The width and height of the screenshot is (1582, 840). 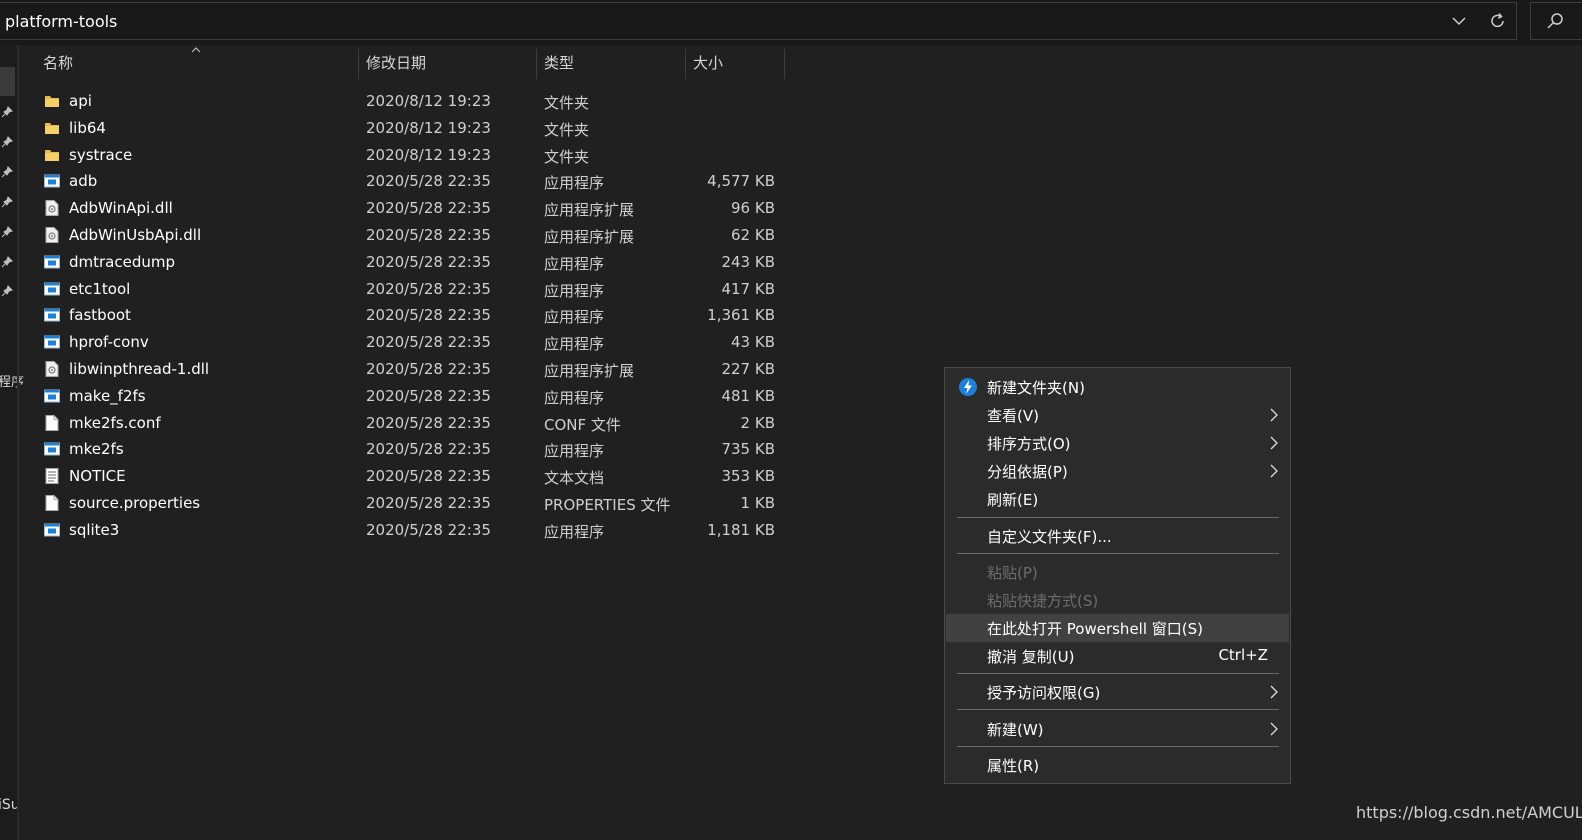 I want to click on file-row: mke2fs.conf 2020/5/28 22:35 CONF 文件 2 KB, so click(x=414, y=423).